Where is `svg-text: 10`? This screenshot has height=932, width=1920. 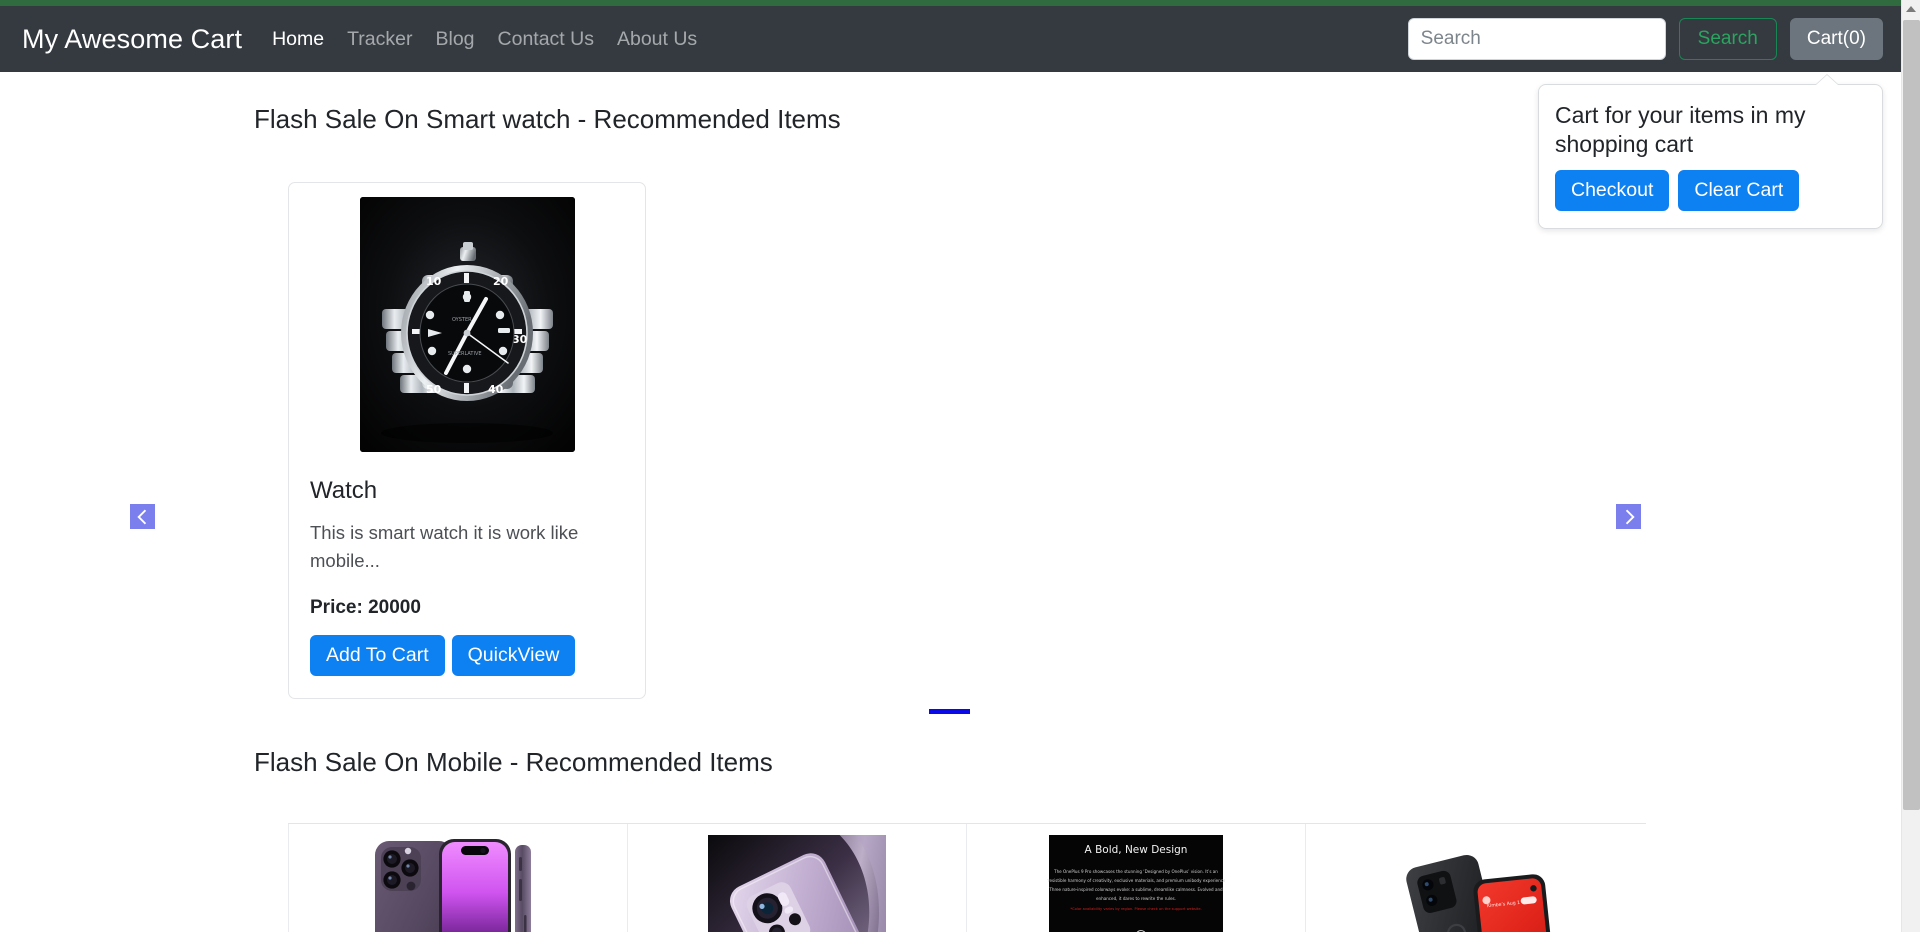 svg-text: 10 is located at coordinates (434, 281).